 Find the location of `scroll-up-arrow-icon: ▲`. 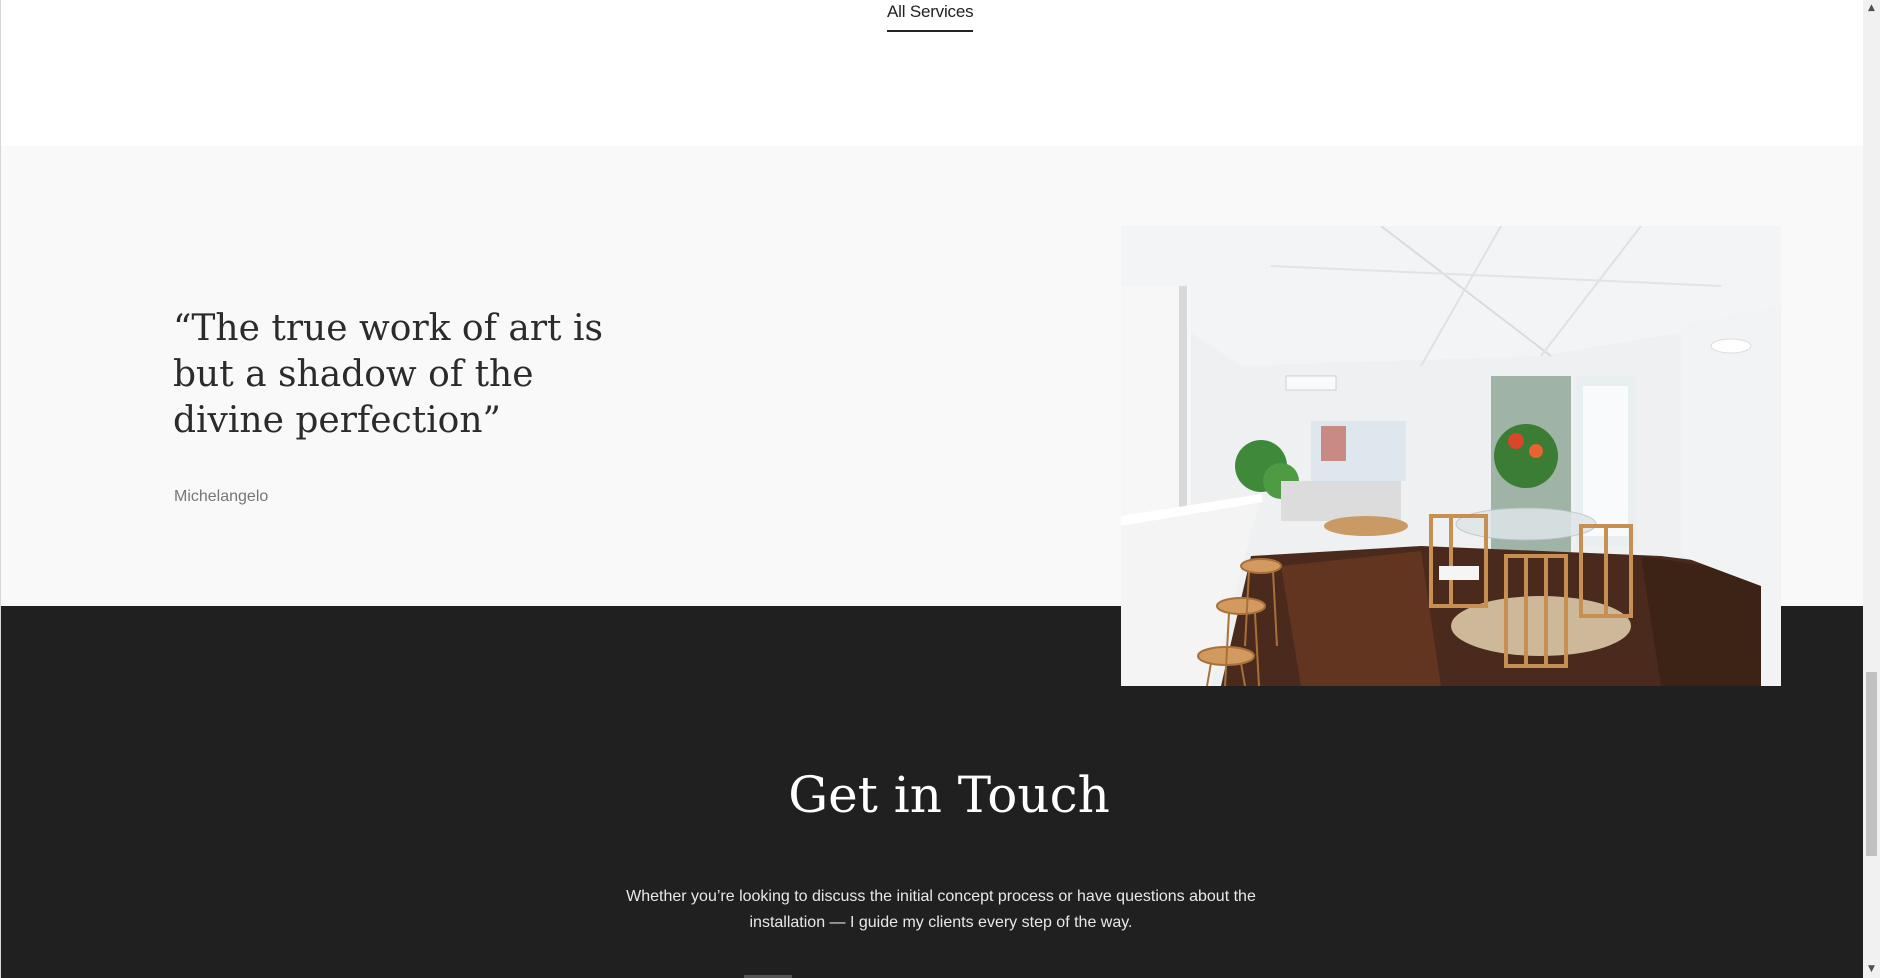

scroll-up-arrow-icon: ▲ is located at coordinates (1871, 8).